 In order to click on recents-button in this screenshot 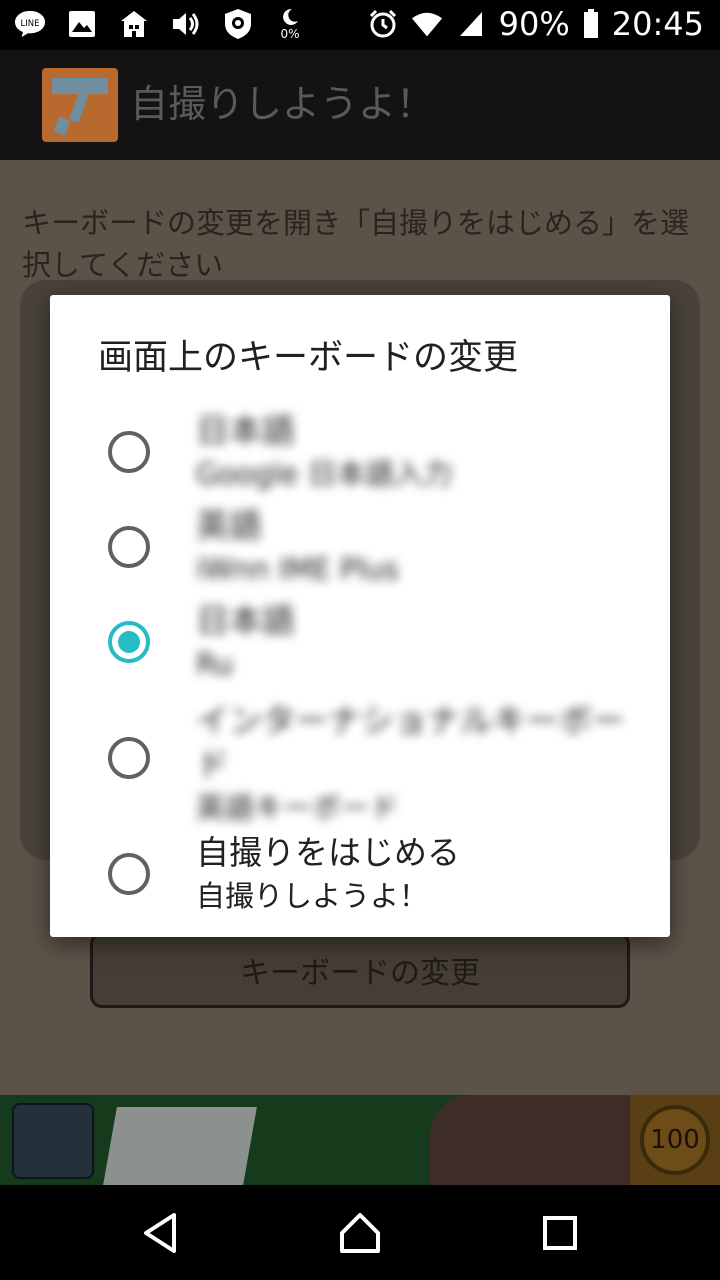, I will do `click(560, 1233)`.